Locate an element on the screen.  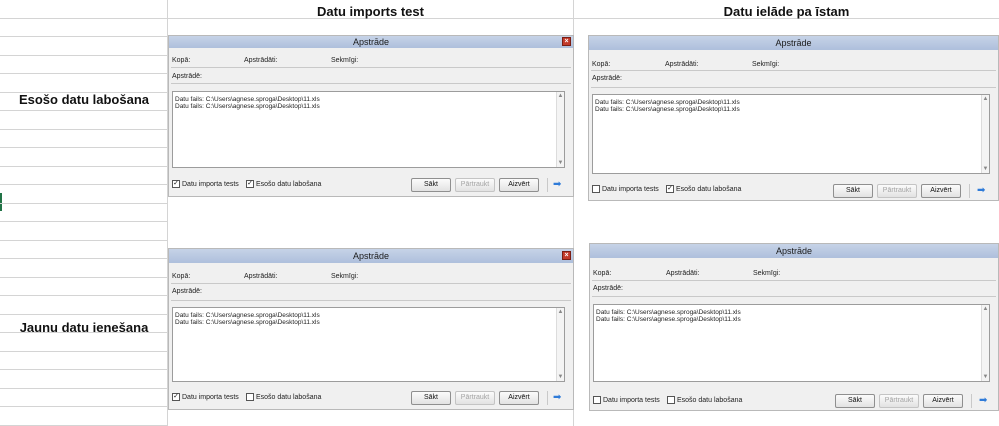
active-cell-marker is located at coordinates (1, 202).